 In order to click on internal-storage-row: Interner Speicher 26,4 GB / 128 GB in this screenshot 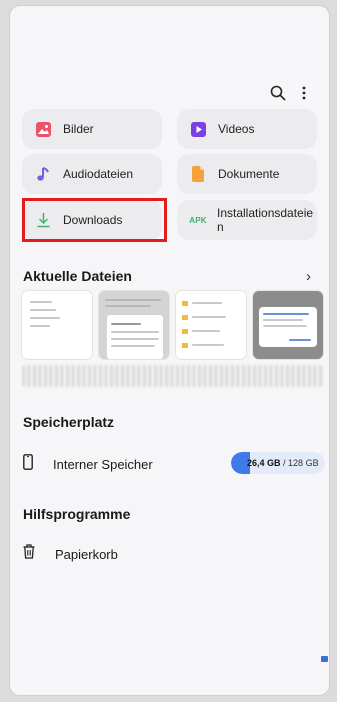, I will do `click(174, 464)`.